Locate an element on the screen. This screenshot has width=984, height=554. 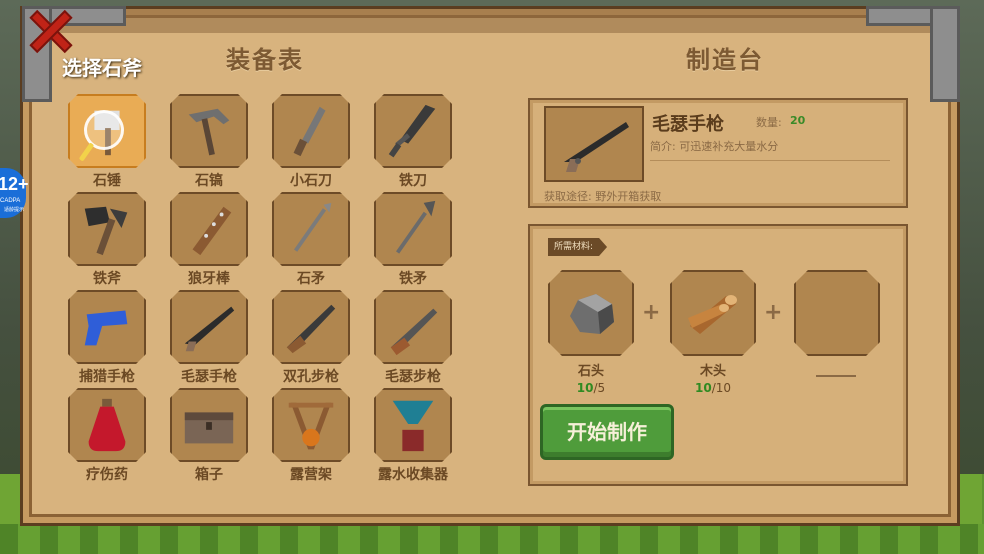
material-need-stone: 5 is located at coordinates (601, 388).